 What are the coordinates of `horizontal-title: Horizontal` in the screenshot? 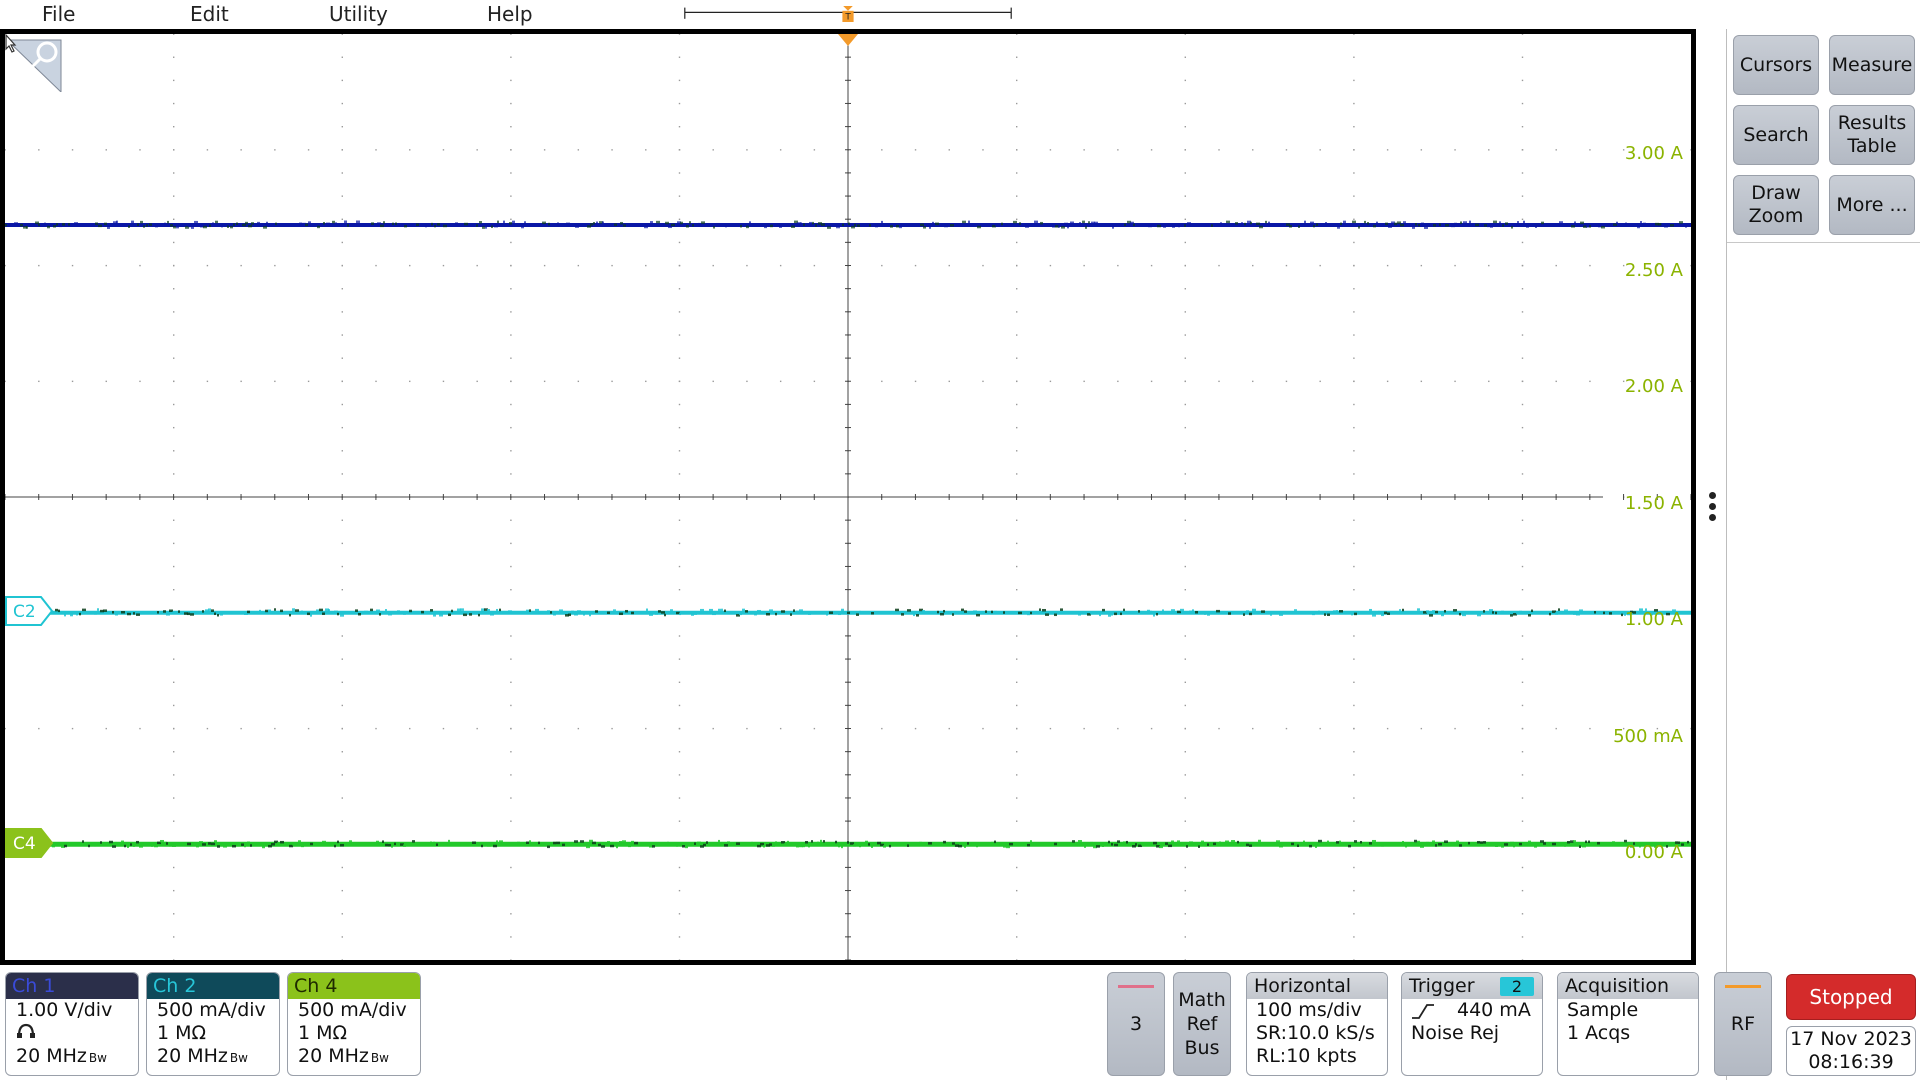 It's located at (1317, 986).